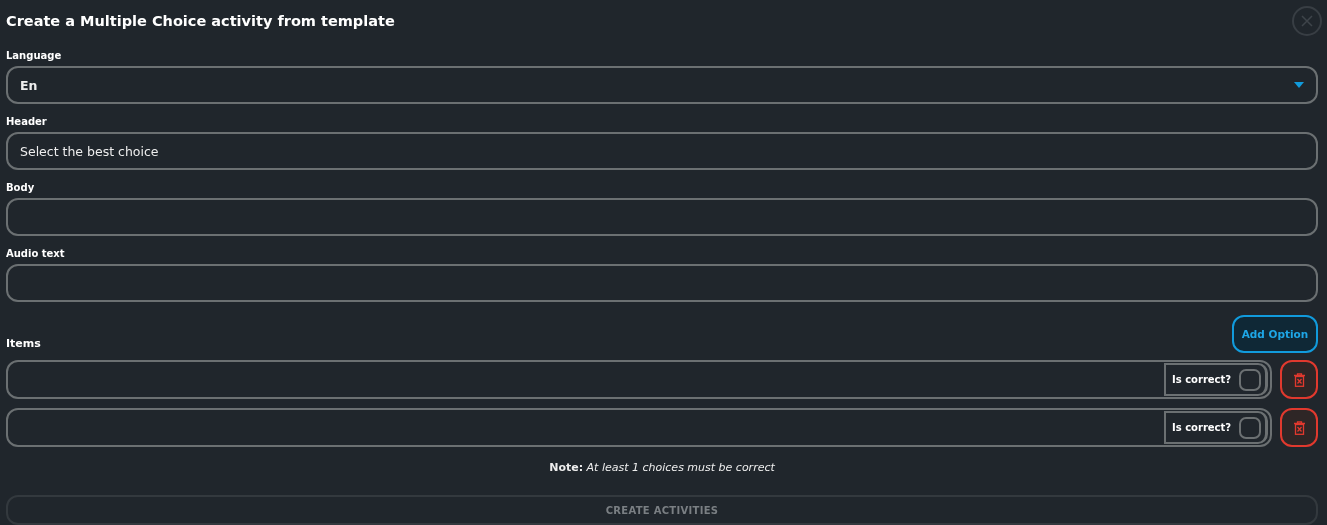 This screenshot has height=525, width=1327. I want to click on field-label: Language, so click(34, 55).